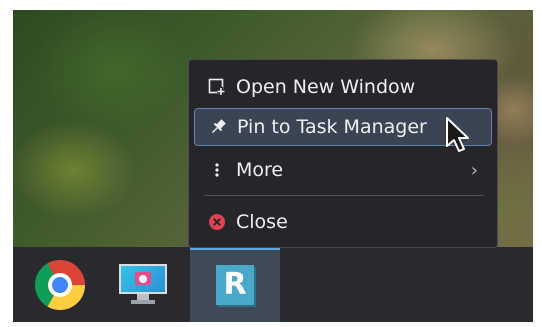  I want to click on taskbar-item-chrome, so click(60, 284).